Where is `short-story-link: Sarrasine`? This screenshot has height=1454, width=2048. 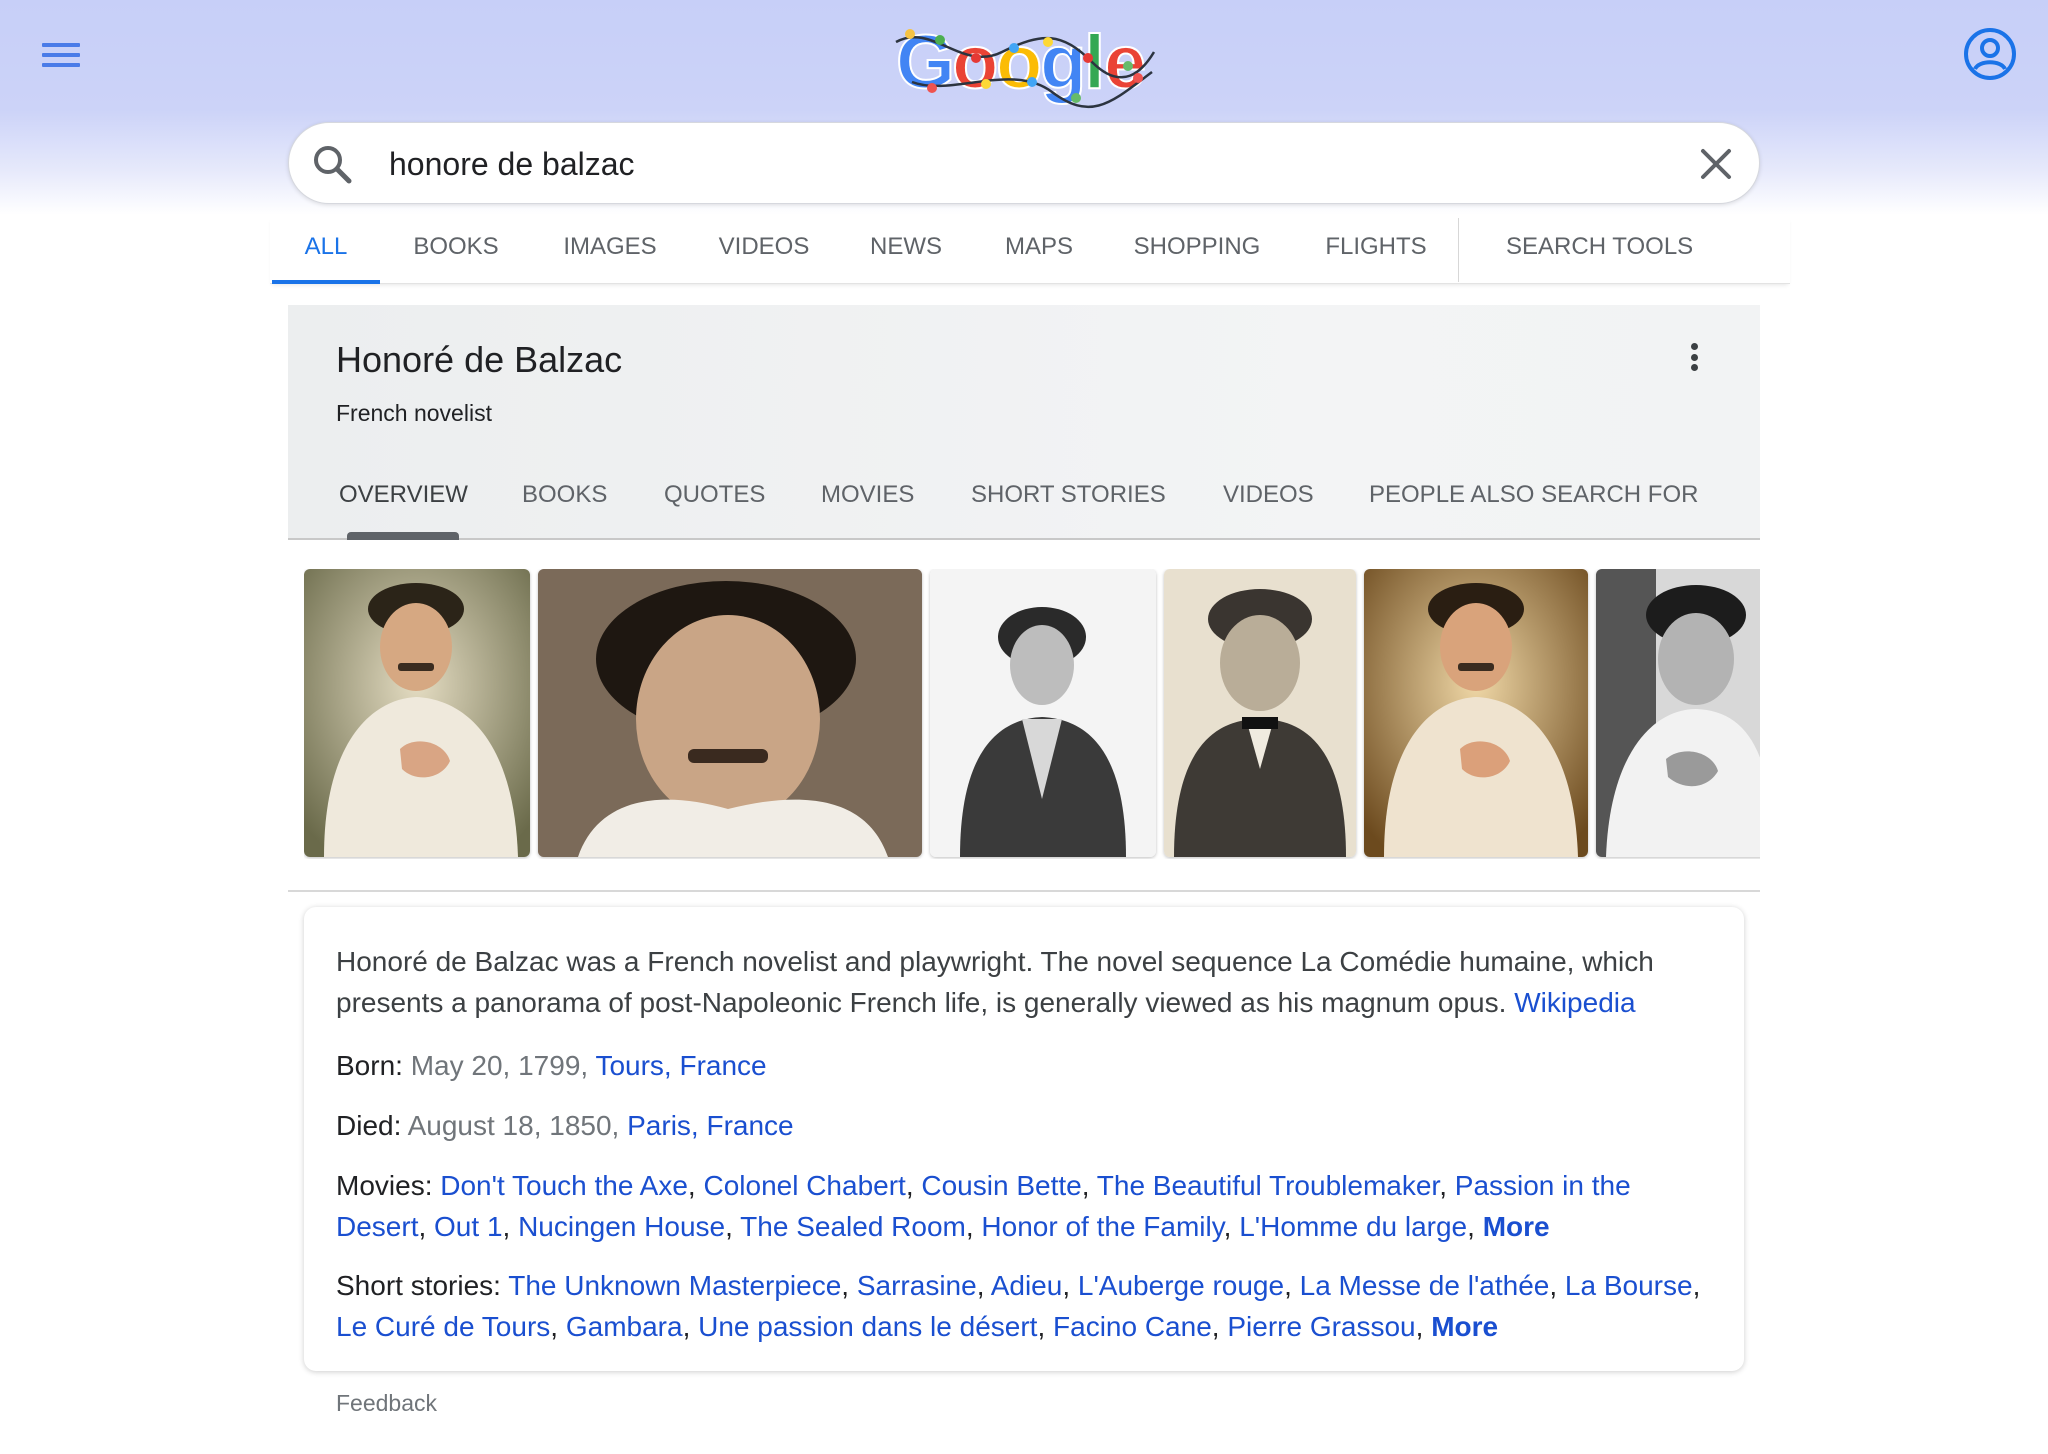
short-story-link: Sarrasine is located at coordinates (917, 1285).